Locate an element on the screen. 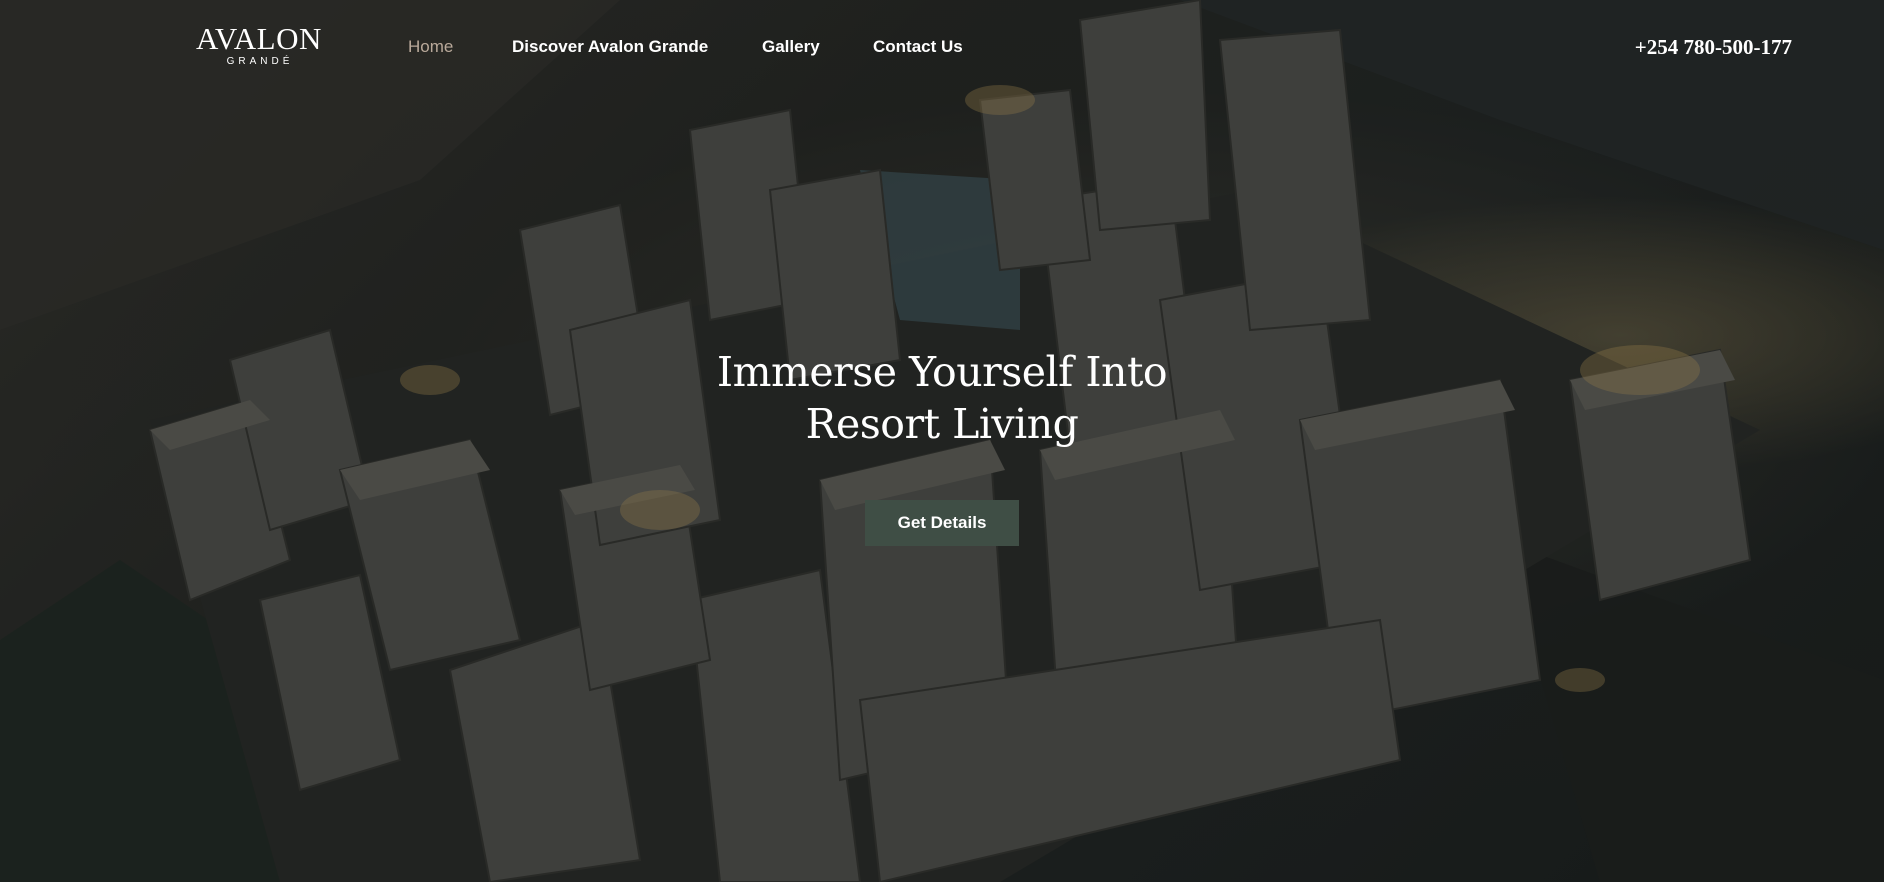 The width and height of the screenshot is (1884, 882). hero-title: Immerse Yourself Into Resort Living is located at coordinates (942, 398).